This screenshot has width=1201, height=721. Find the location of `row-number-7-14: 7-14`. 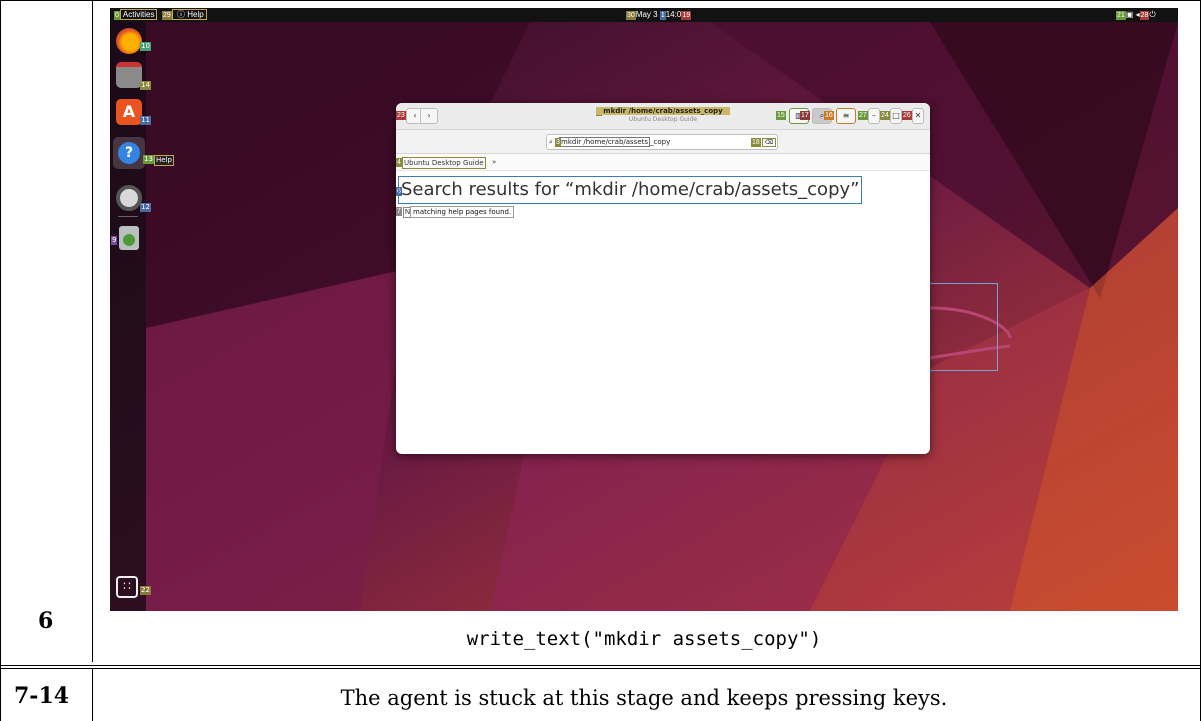

row-number-7-14: 7-14 is located at coordinates (42, 696).